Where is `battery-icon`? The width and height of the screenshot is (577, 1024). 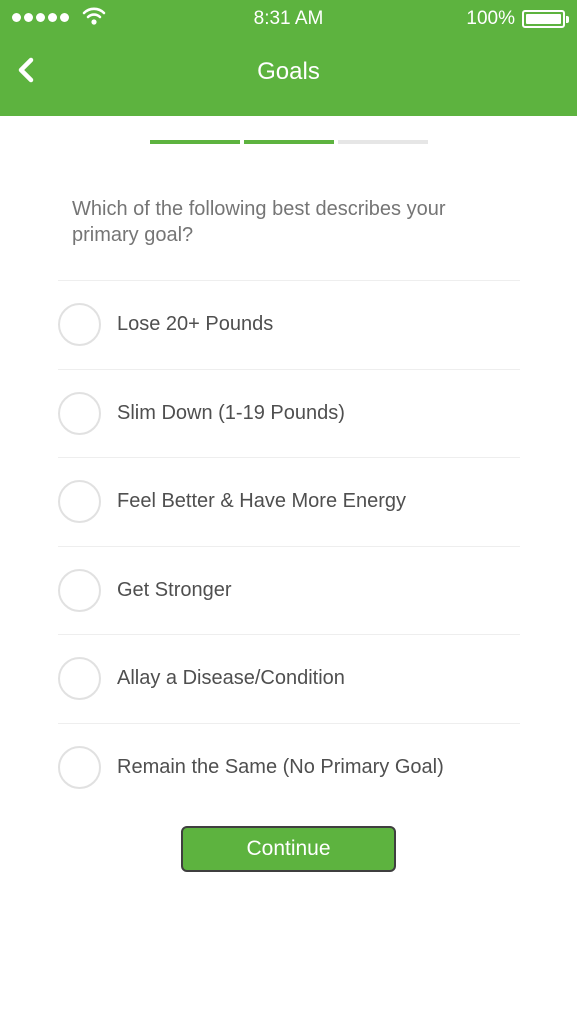 battery-icon is located at coordinates (545, 19).